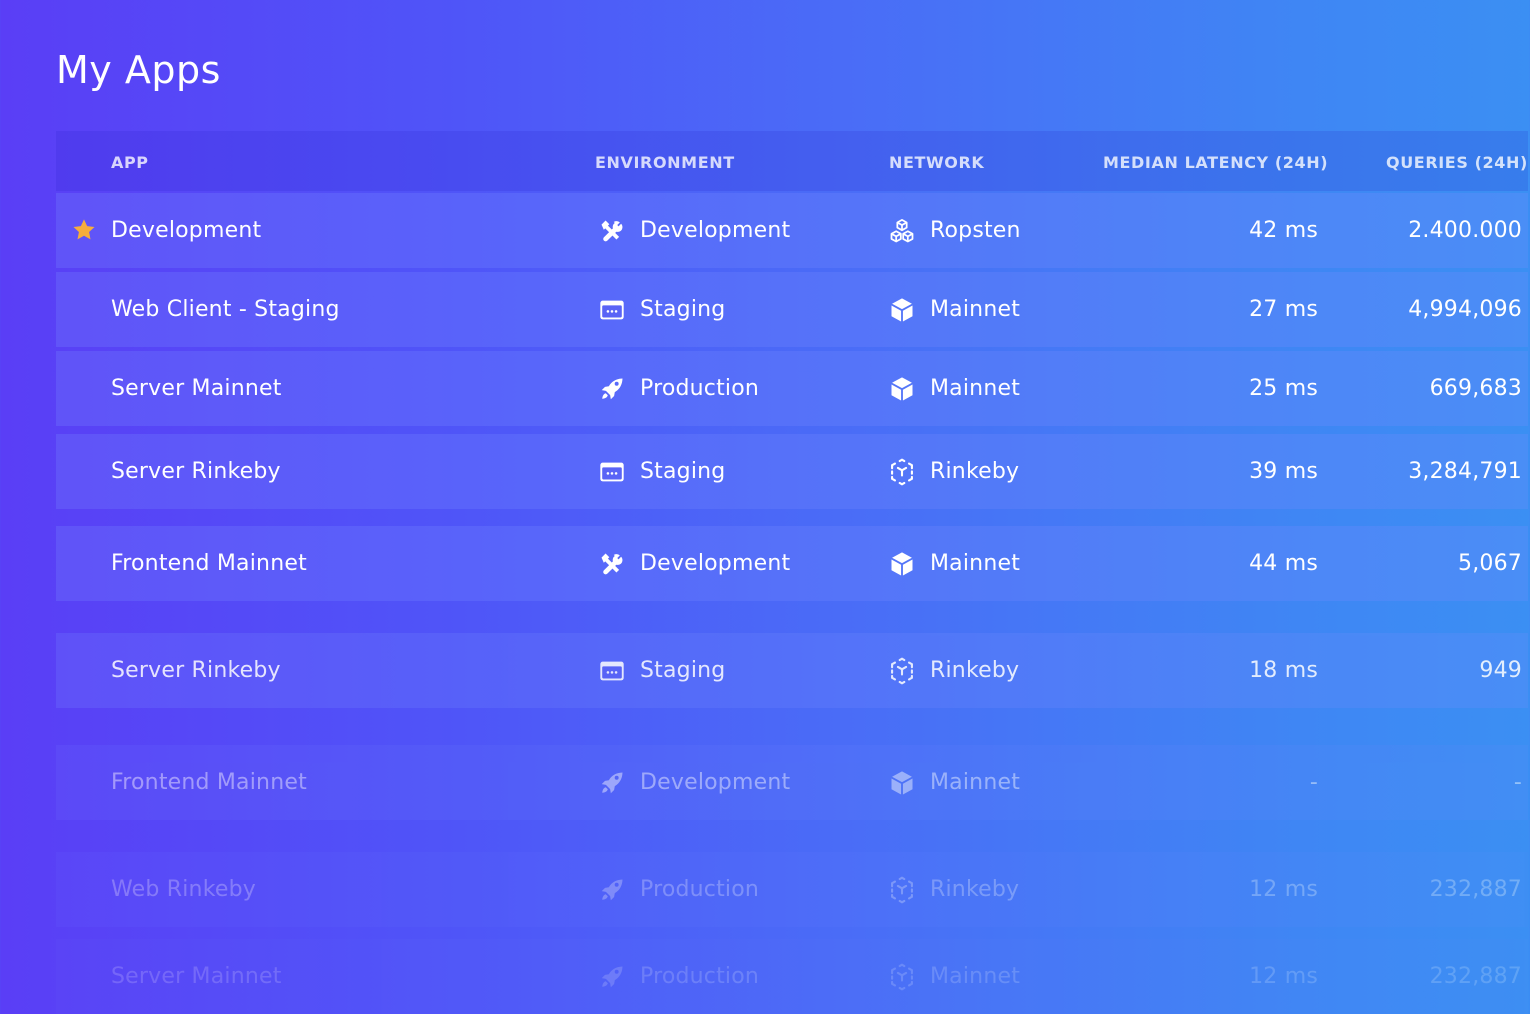  Describe the element at coordinates (186, 230) in the screenshot. I see `app-name: Development` at that location.